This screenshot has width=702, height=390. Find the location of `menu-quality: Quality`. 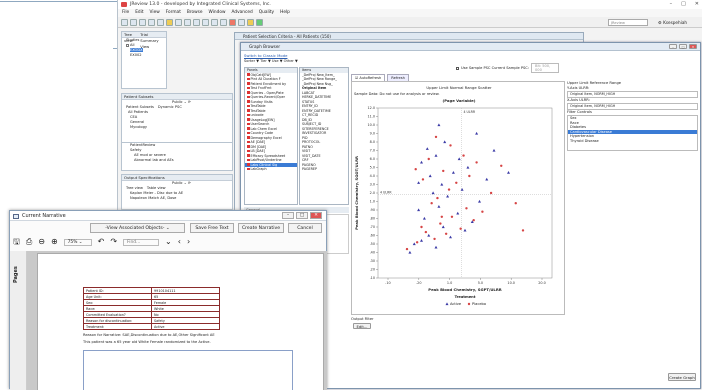

menu-quality: Quality is located at coordinates (266, 13).